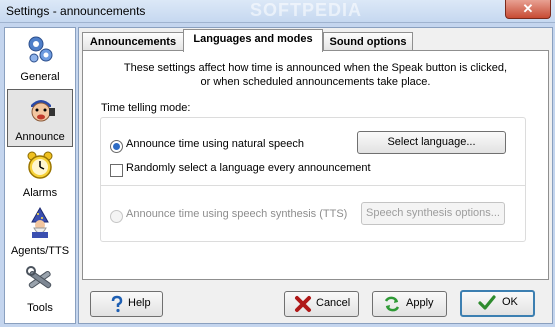 This screenshot has width=555, height=327. I want to click on tab-label: Languages and modes, so click(253, 39).